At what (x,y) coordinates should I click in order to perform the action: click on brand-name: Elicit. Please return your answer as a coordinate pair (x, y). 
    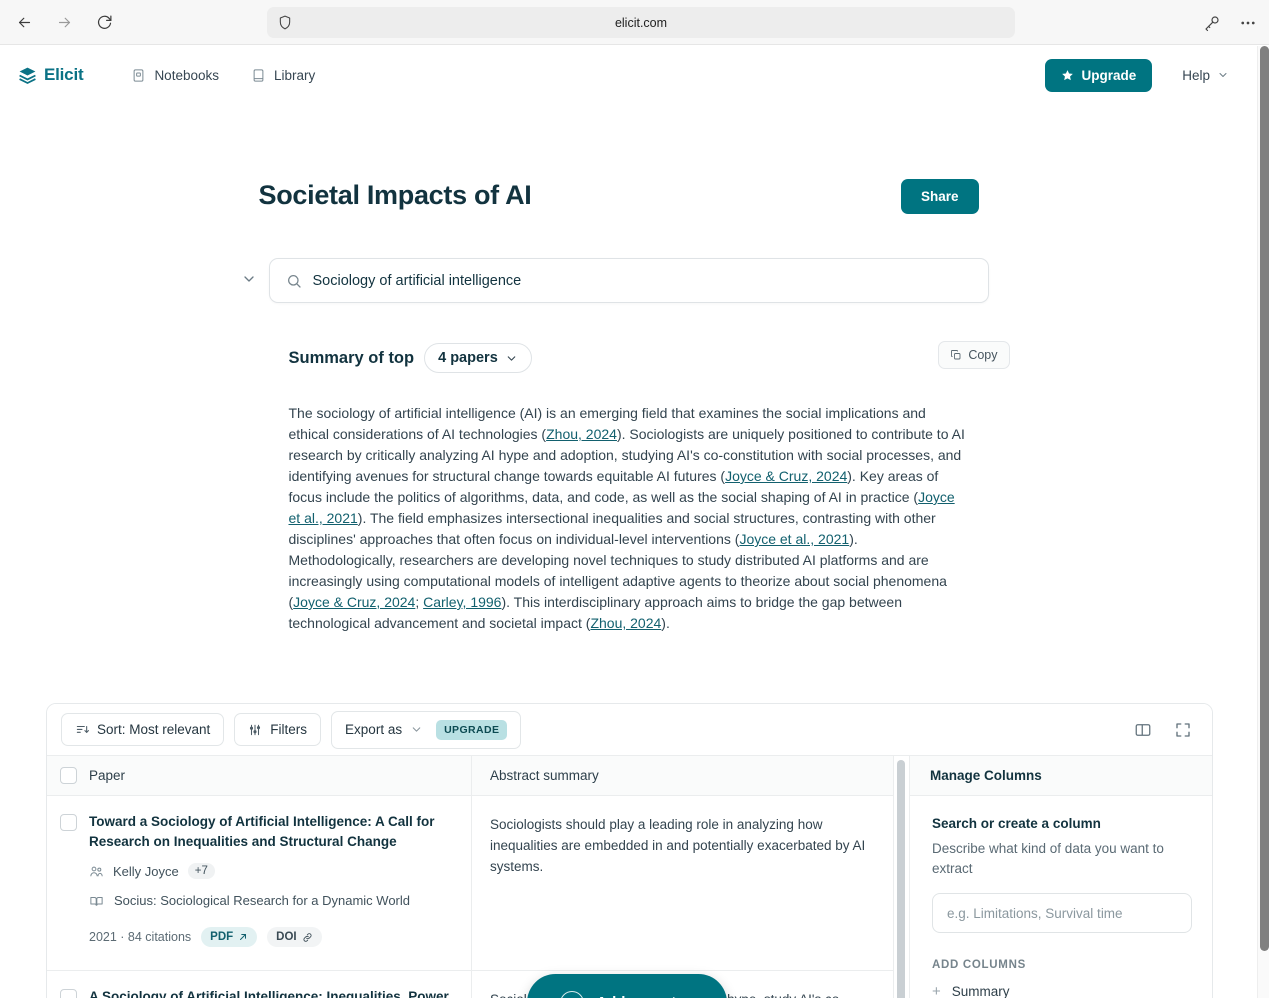
    Looking at the image, I should click on (64, 74).